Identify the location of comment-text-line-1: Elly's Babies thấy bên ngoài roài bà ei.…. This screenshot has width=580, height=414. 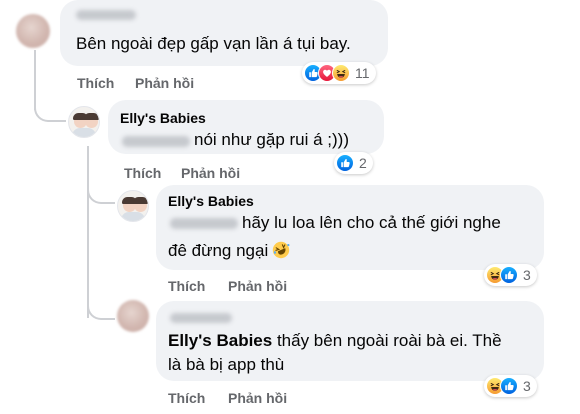
(335, 341).